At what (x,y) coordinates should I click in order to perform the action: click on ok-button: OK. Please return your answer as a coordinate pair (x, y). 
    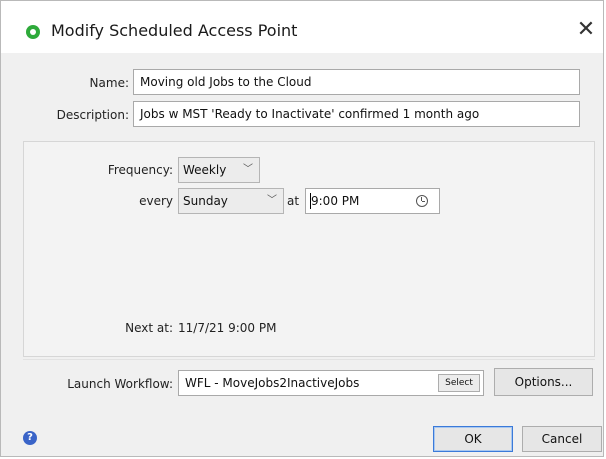
    Looking at the image, I should click on (473, 439).